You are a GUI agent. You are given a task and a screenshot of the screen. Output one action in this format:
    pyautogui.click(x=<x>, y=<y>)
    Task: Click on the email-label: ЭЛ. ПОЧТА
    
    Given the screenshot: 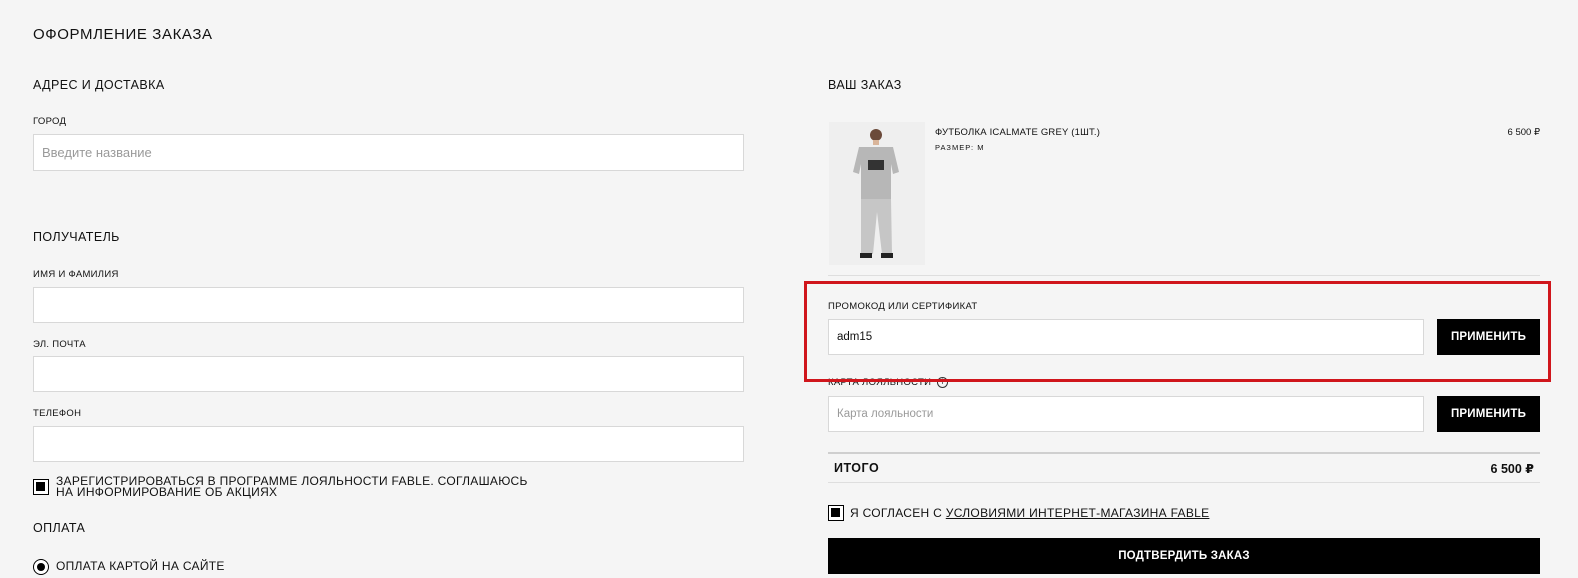 What is the action you would take?
    pyautogui.click(x=59, y=344)
    